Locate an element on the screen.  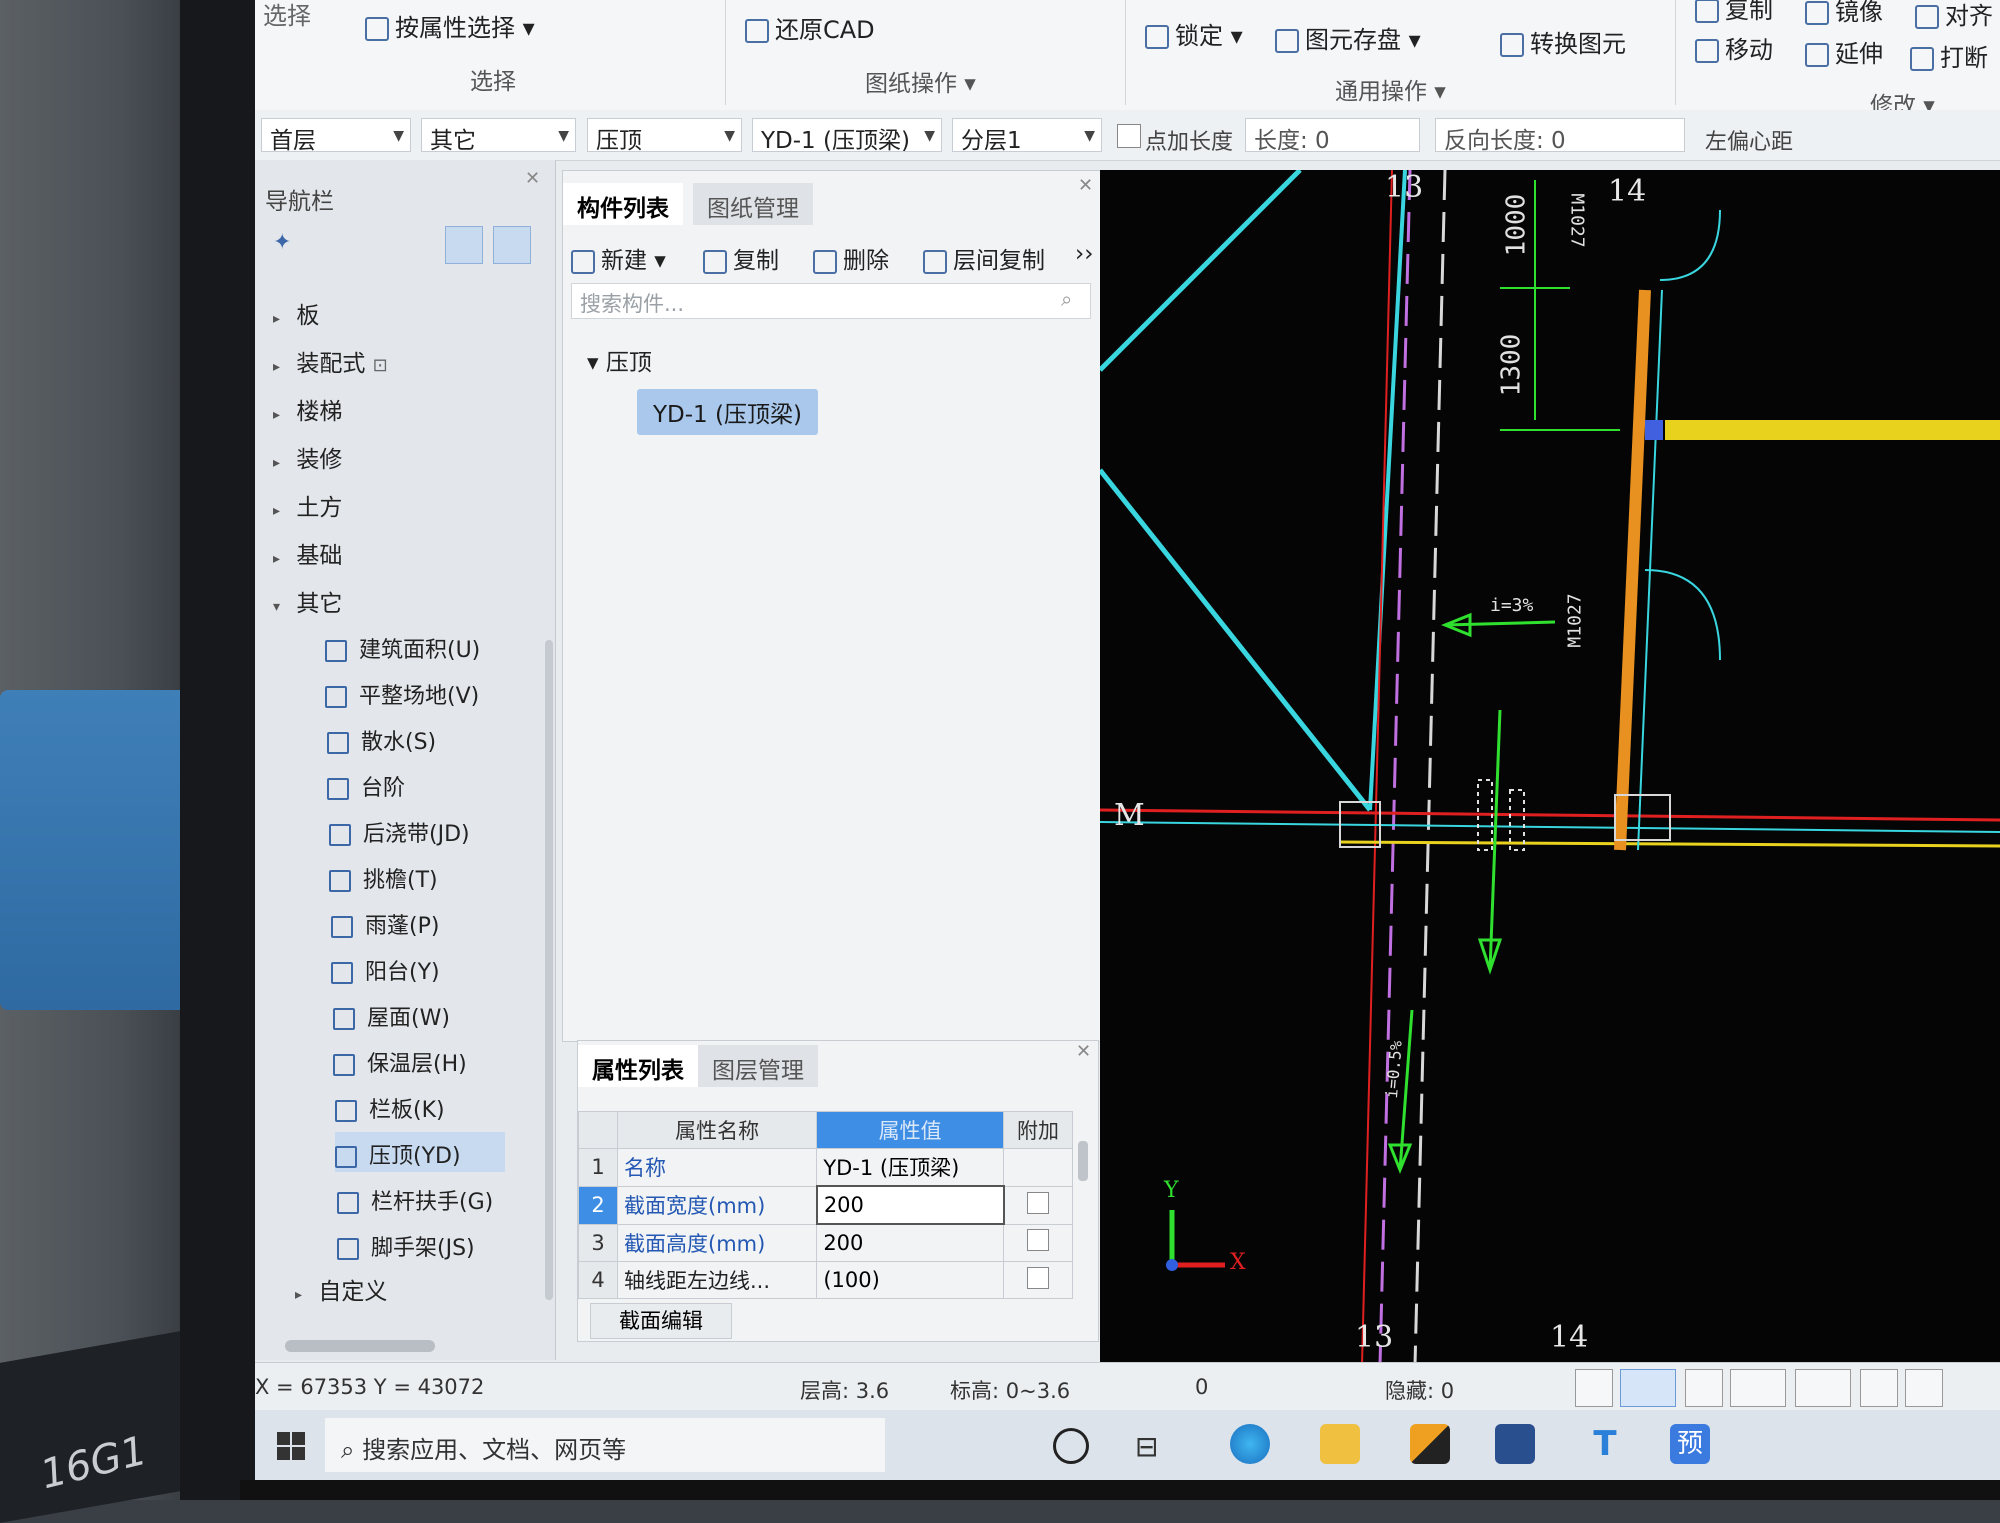
tree-category: ▾ 压顶 is located at coordinates (619, 360).